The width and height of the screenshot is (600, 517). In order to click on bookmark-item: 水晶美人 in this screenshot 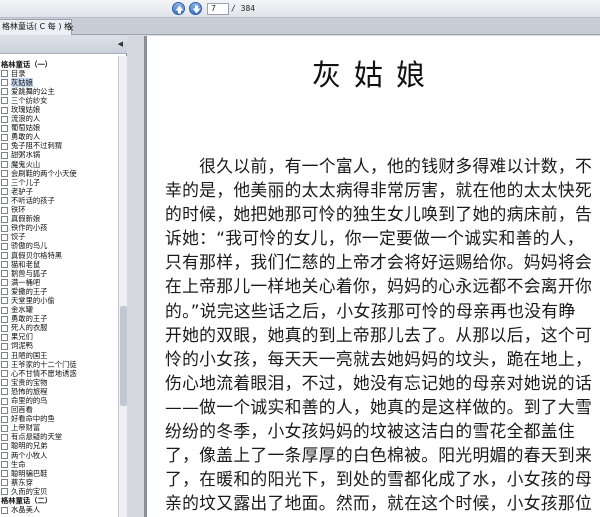, I will do `click(59, 510)`.